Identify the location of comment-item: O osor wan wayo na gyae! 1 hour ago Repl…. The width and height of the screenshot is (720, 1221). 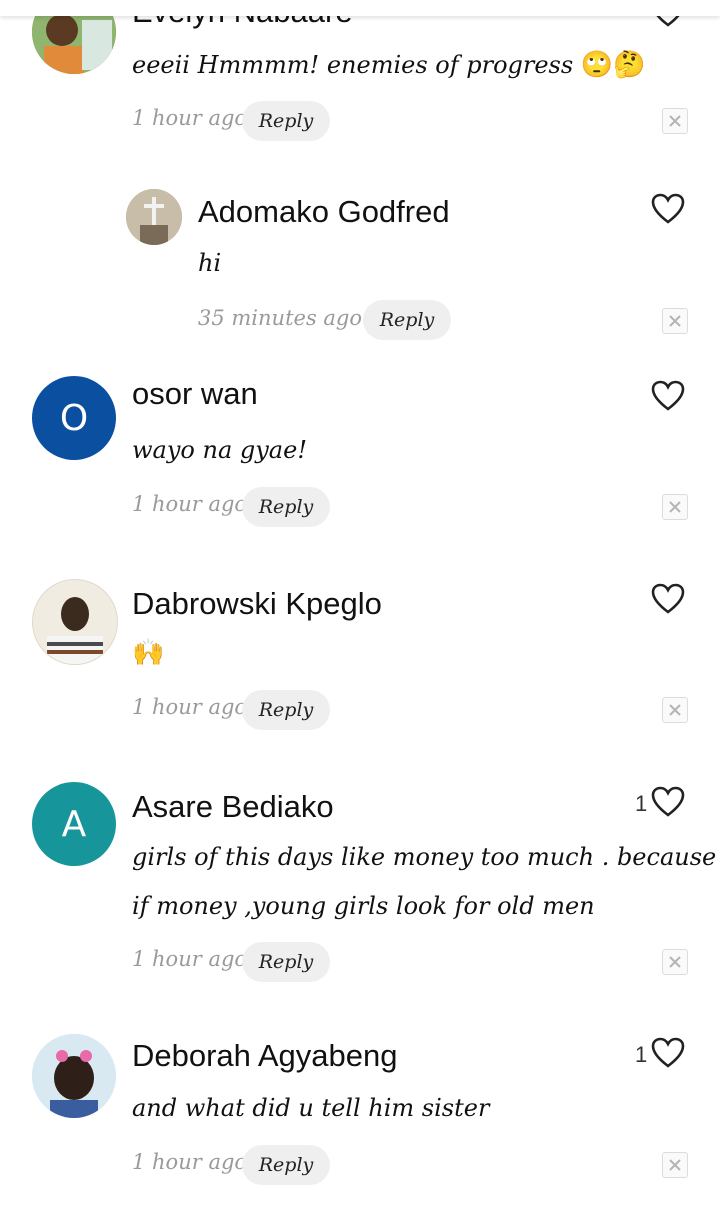
(360, 450).